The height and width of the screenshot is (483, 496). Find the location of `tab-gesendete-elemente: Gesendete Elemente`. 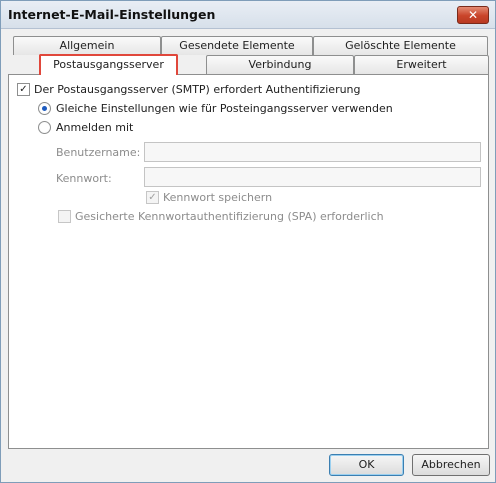

tab-gesendete-elemente: Gesendete Elemente is located at coordinates (237, 45).